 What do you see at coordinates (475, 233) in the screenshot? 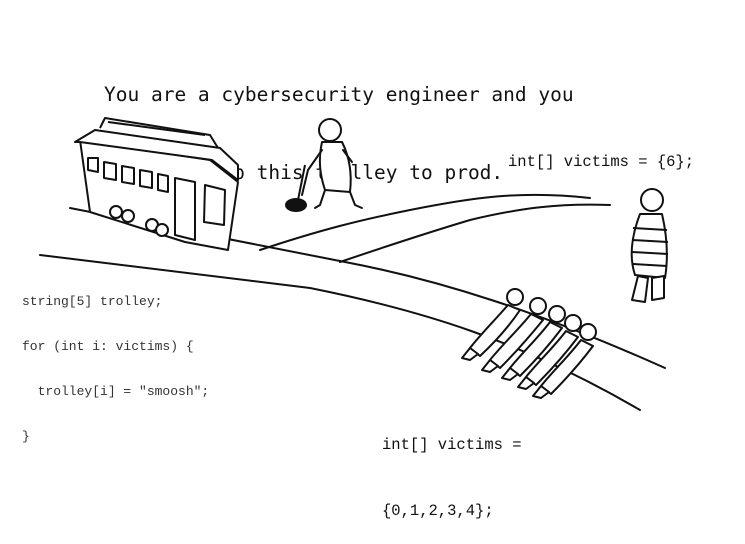
I see `branch-rail-lower` at bounding box center [475, 233].